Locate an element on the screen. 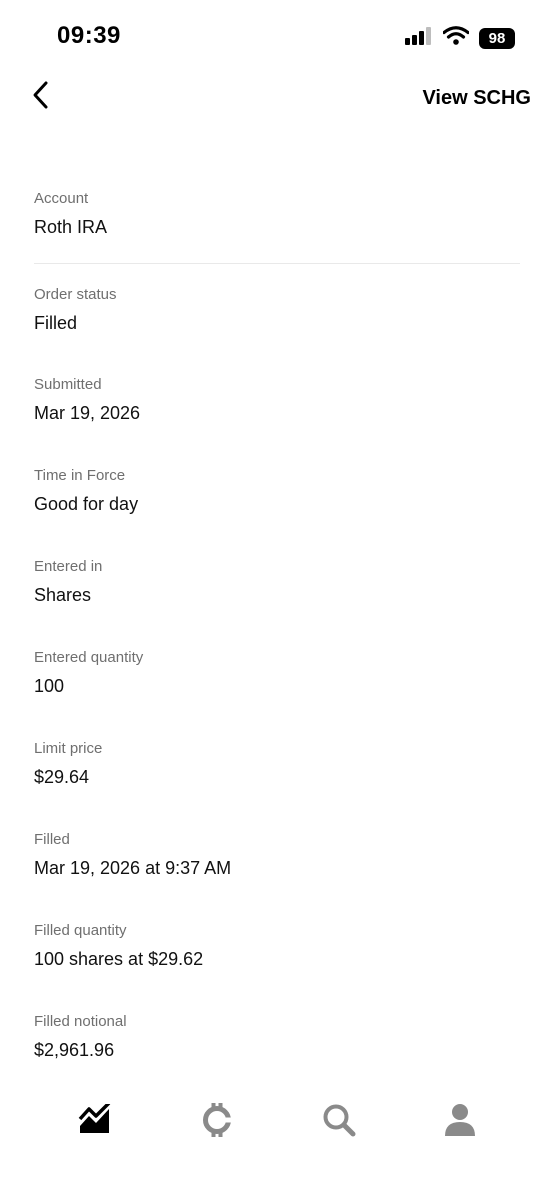 This screenshot has height=1200, width=555. tab-bar is located at coordinates (277, 1125).